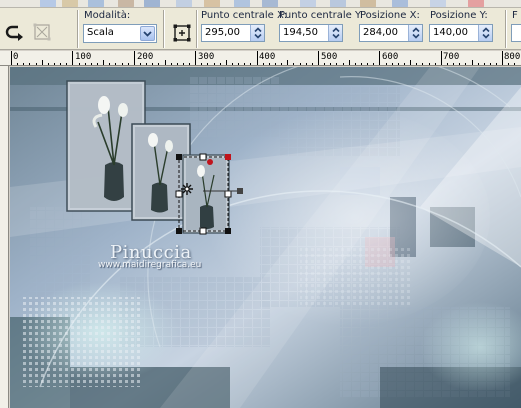  I want to click on mode-select-value: Scala, so click(100, 32).